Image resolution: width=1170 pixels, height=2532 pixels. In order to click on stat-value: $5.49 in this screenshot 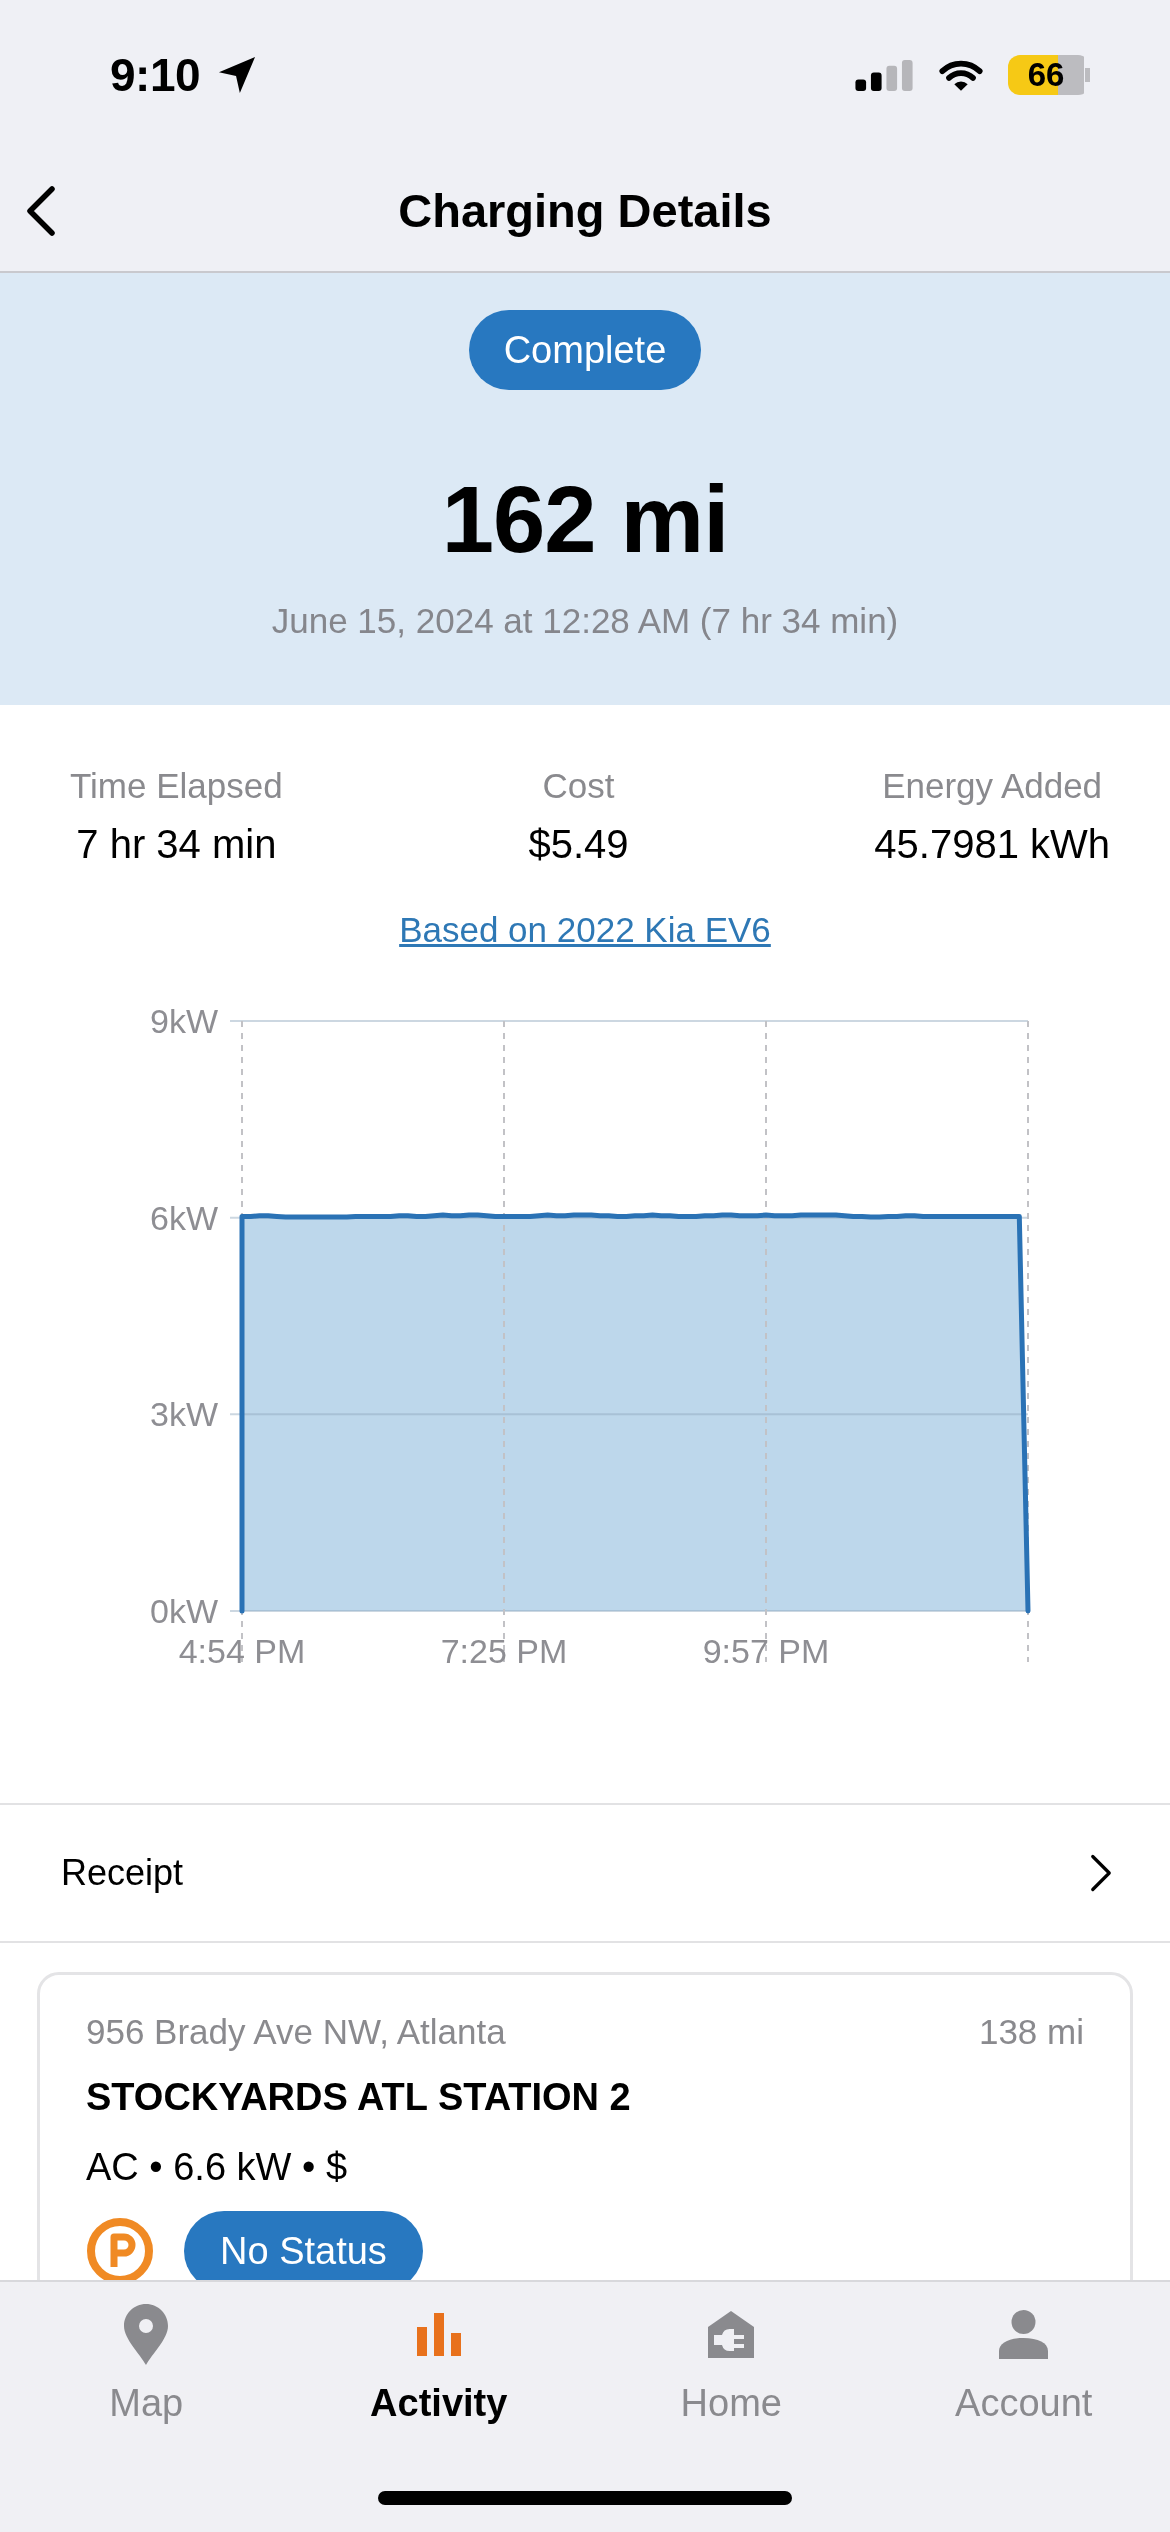, I will do `click(578, 844)`.